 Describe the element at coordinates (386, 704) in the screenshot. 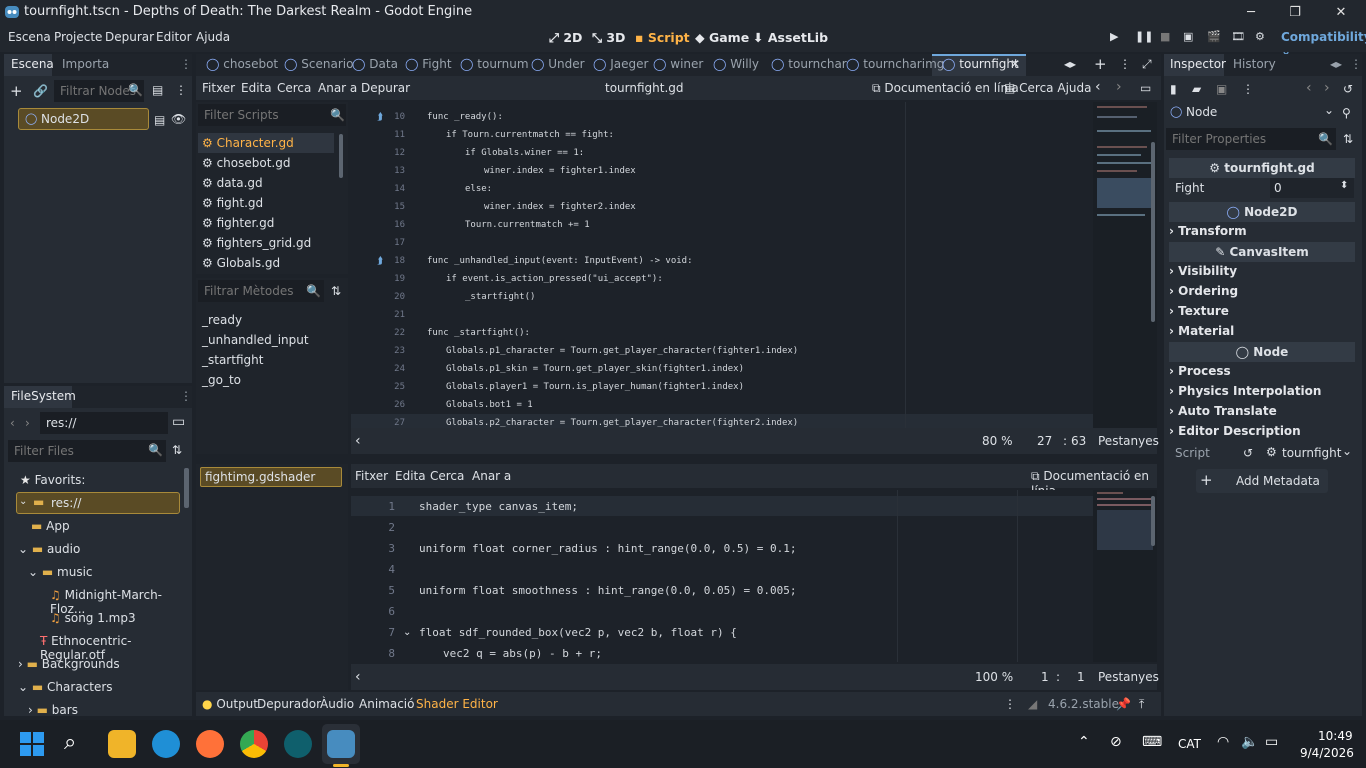

I see `tab-animation: Animació` at that location.